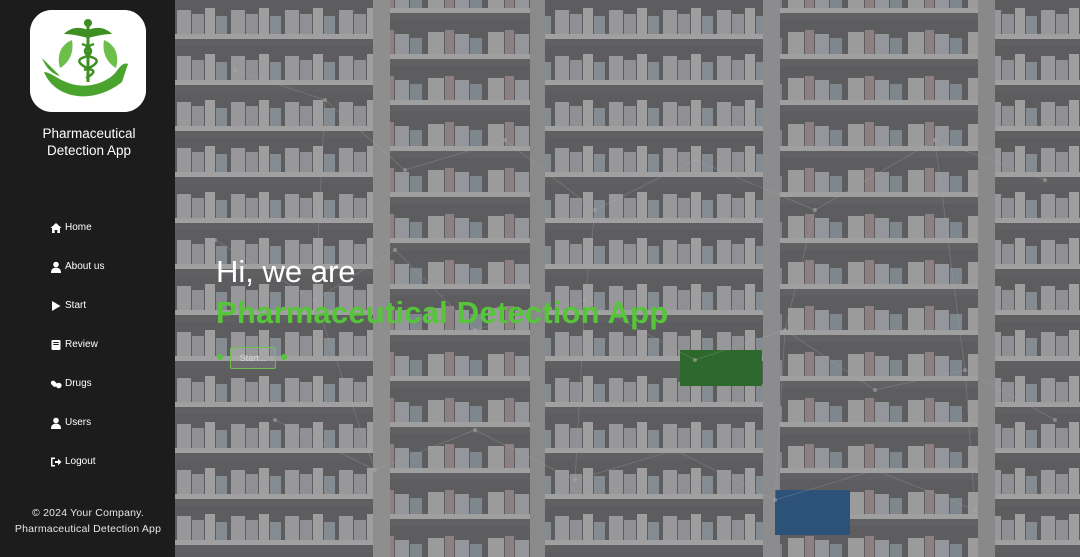 The height and width of the screenshot is (557, 1080). What do you see at coordinates (88, 513) in the screenshot?
I see `footer-copyright: © 2024 Your Company.` at bounding box center [88, 513].